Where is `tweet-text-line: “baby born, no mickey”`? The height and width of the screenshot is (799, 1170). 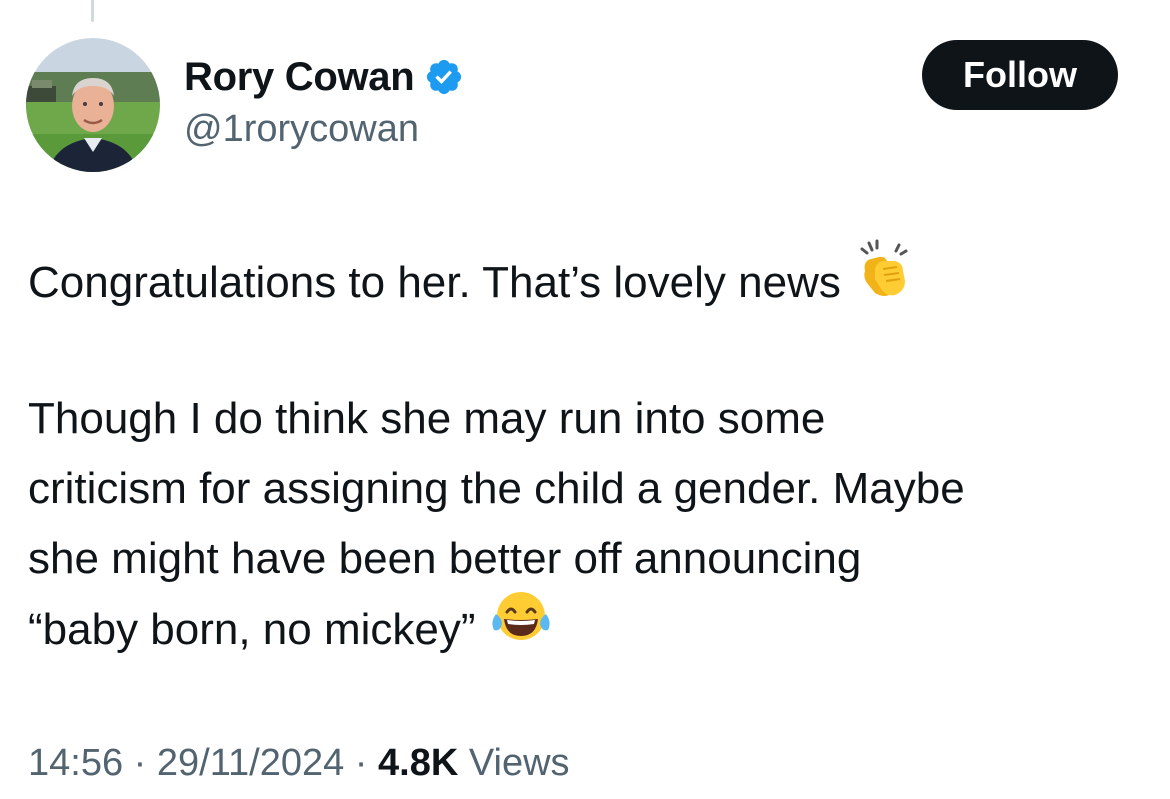 tweet-text-line: “baby born, no mickey” is located at coordinates (252, 630).